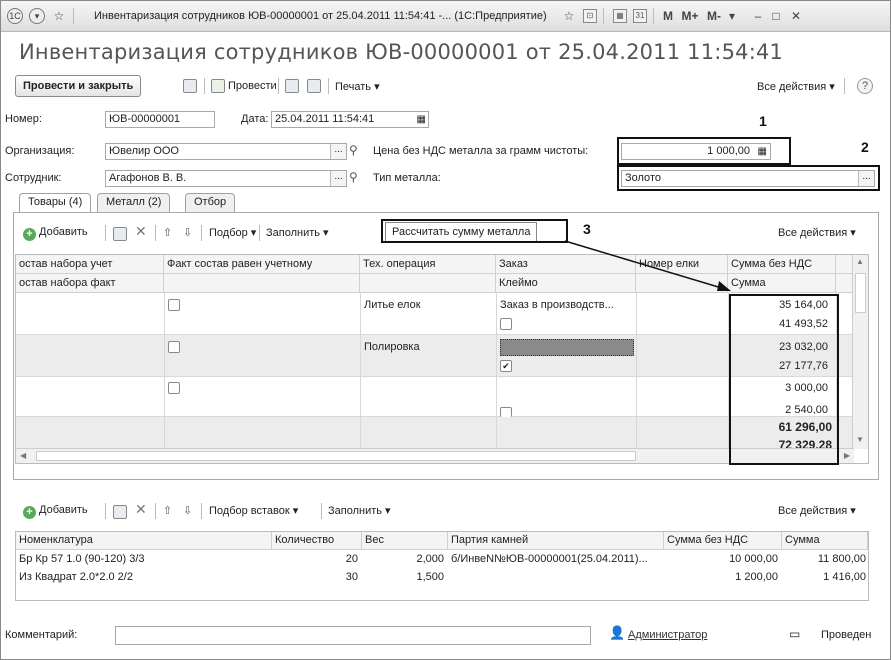 This screenshot has width=891, height=660. What do you see at coordinates (141, 509) in the screenshot?
I see `delete-stone-icon: ✕` at bounding box center [141, 509].